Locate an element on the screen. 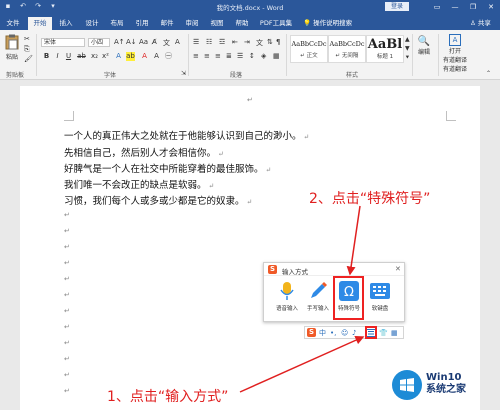 The width and height of the screenshot is (500, 410). arrow-to-special-symbols is located at coordinates (353, 240).